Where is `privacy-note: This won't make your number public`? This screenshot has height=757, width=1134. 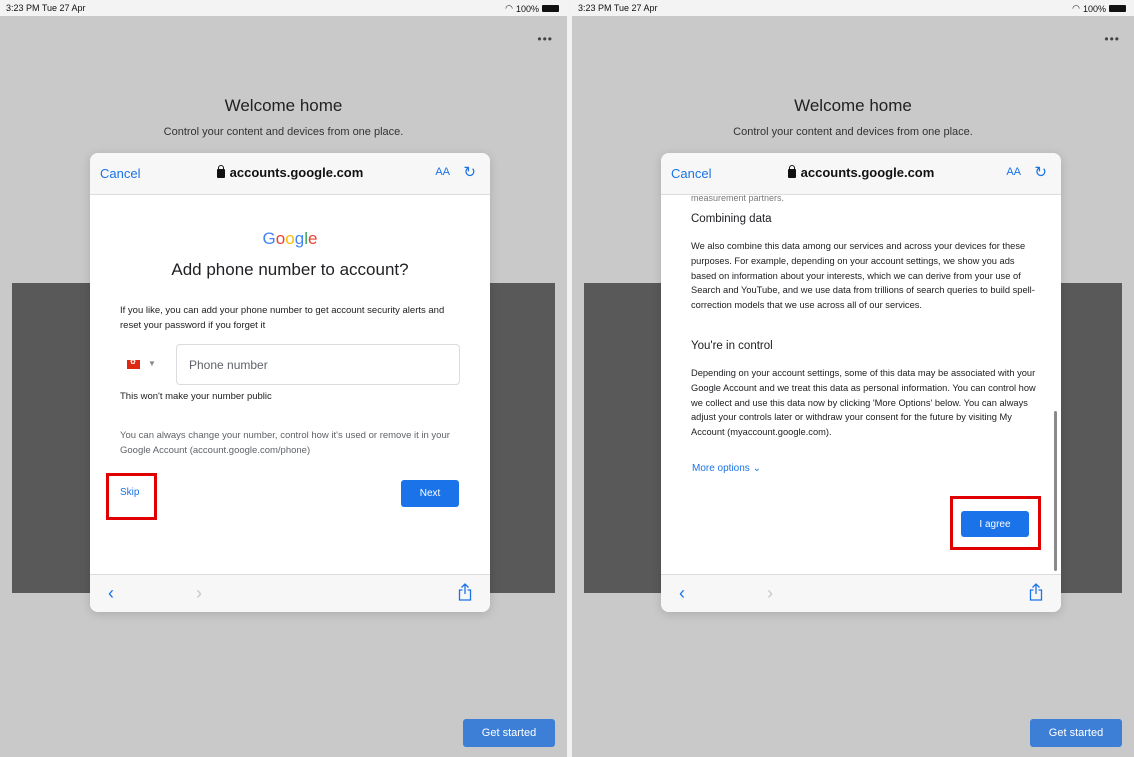
privacy-note: This won't make your number public is located at coordinates (196, 396).